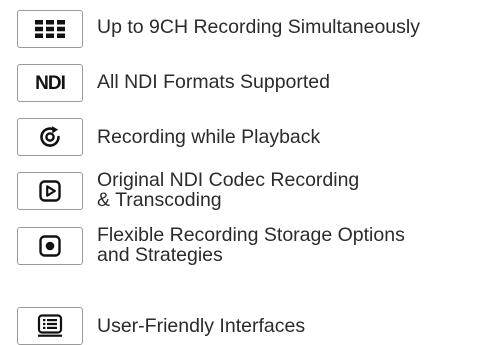 The width and height of the screenshot is (487, 345). I want to click on icon-box: NDI, so click(50, 83).